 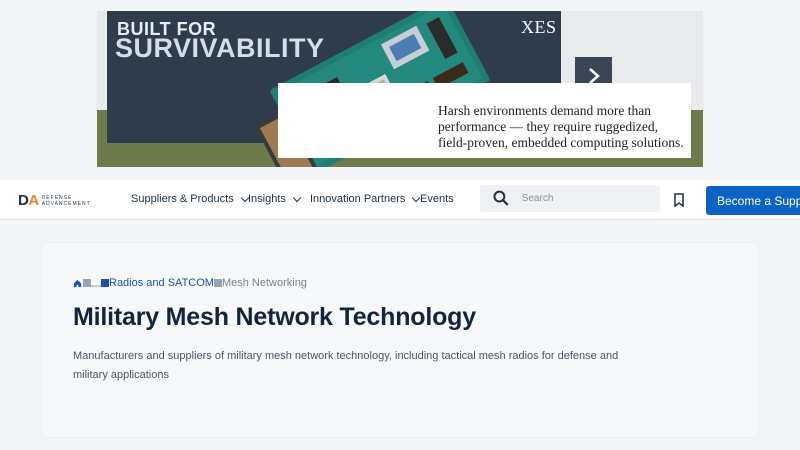 I want to click on nav-suppliers-products: Suppliers & Products, so click(x=190, y=199).